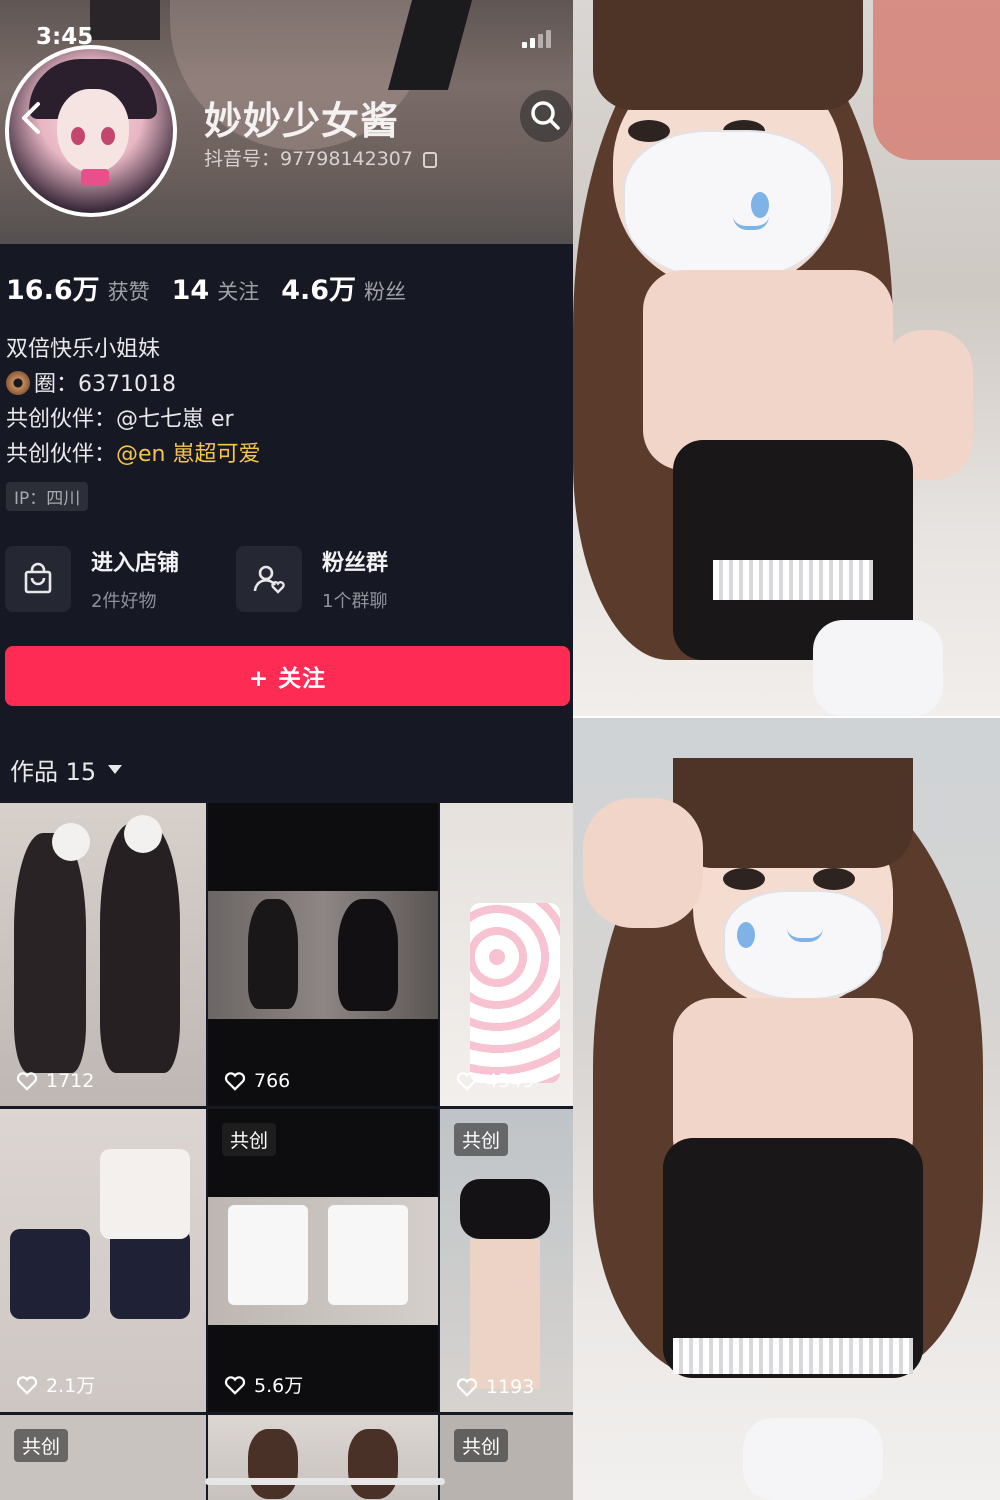  What do you see at coordinates (323, 1457) in the screenshot?
I see `video-tile` at bounding box center [323, 1457].